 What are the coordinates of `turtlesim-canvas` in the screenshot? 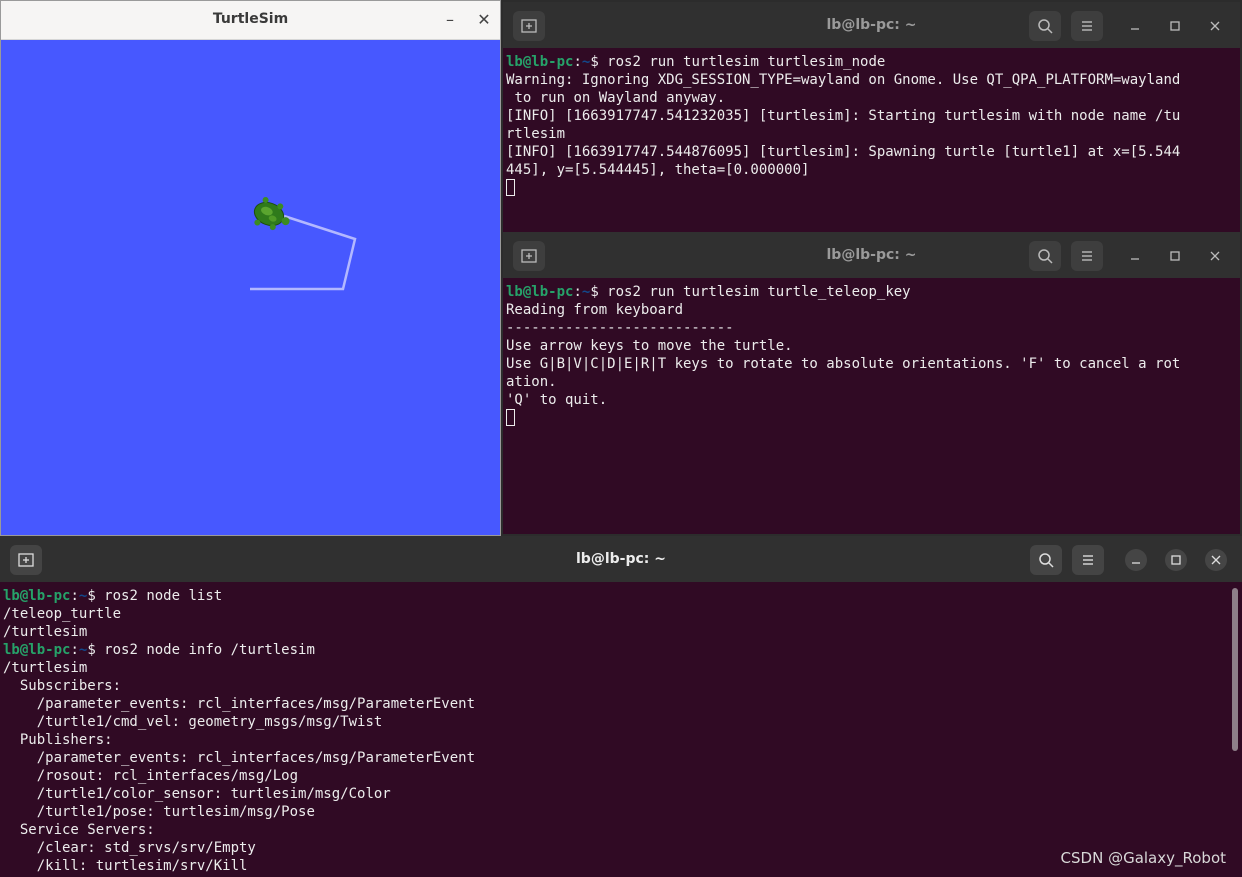 It's located at (303, 243).